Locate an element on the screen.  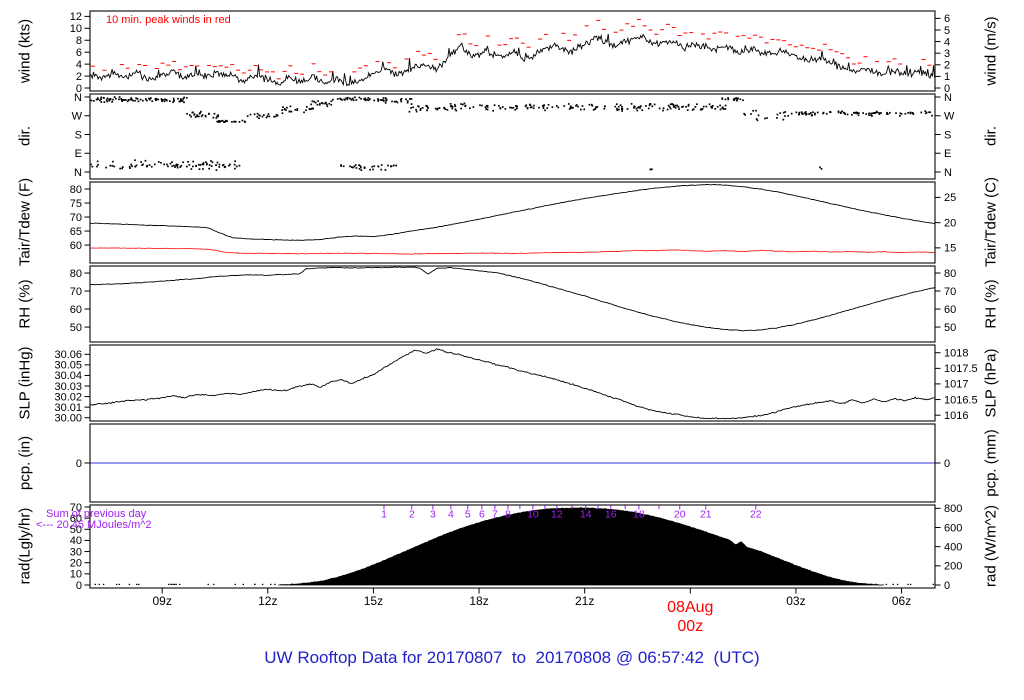
rh-left-axis-label: RH (%) is located at coordinates (25, 304).